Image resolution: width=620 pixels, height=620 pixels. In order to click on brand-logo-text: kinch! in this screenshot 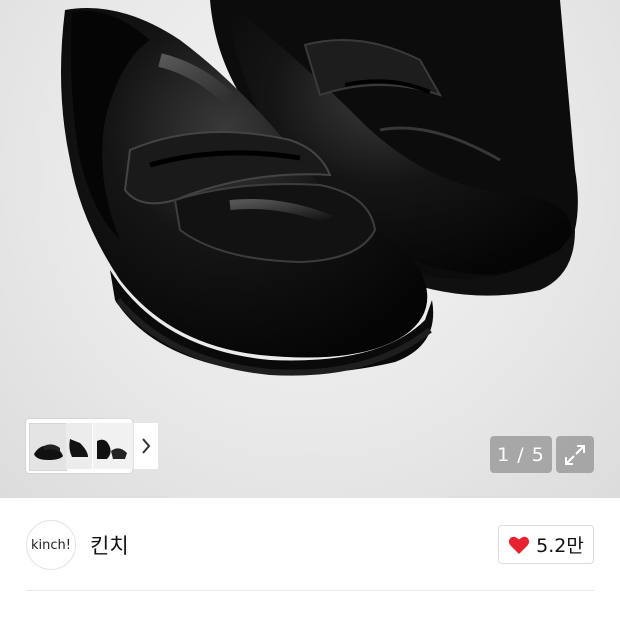, I will do `click(51, 545)`.